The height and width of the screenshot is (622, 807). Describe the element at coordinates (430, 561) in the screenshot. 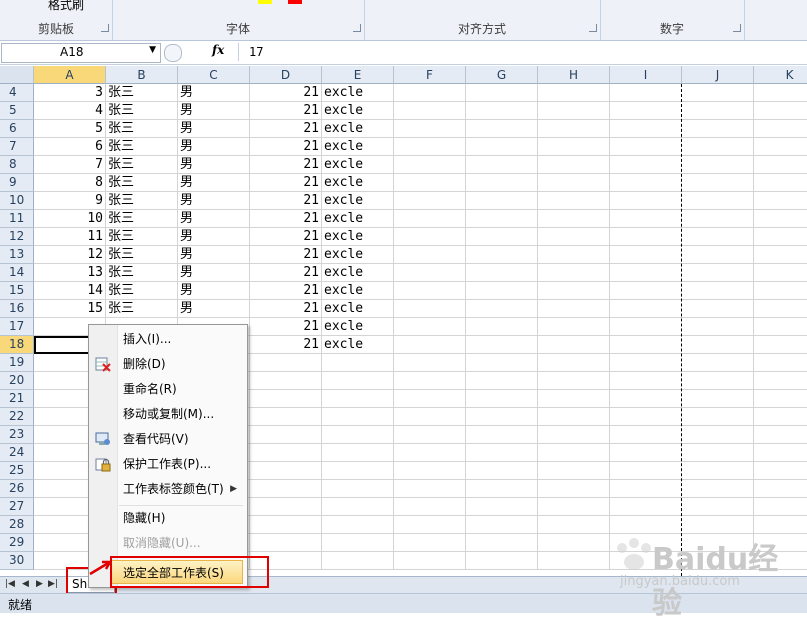

I see `cell-f30` at that location.